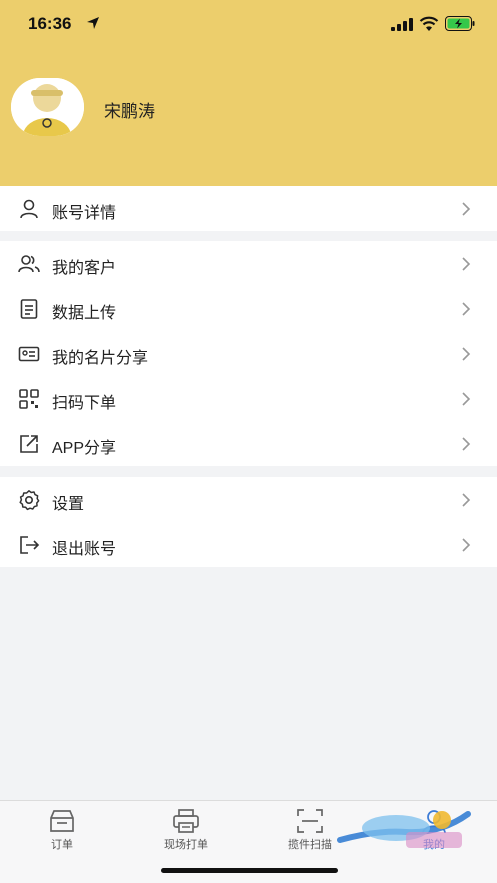  I want to click on menu-group-account: 账号详情, so click(248, 208).